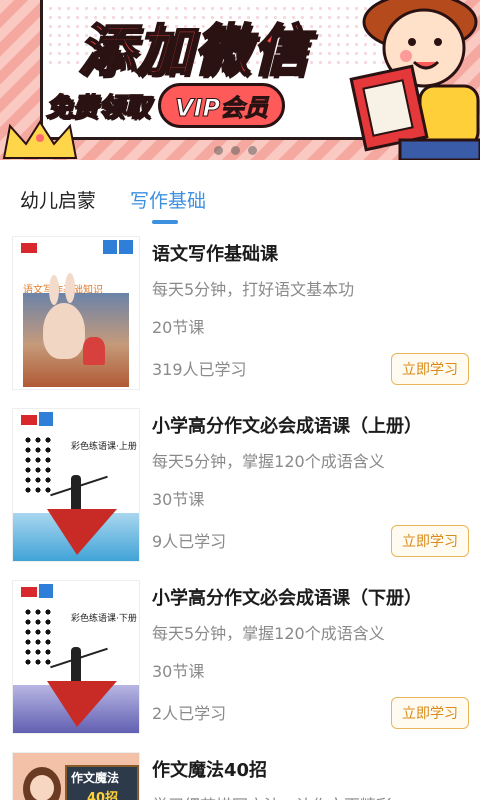  I want to click on course-cover: 语文写作基础知识, so click(76, 313).